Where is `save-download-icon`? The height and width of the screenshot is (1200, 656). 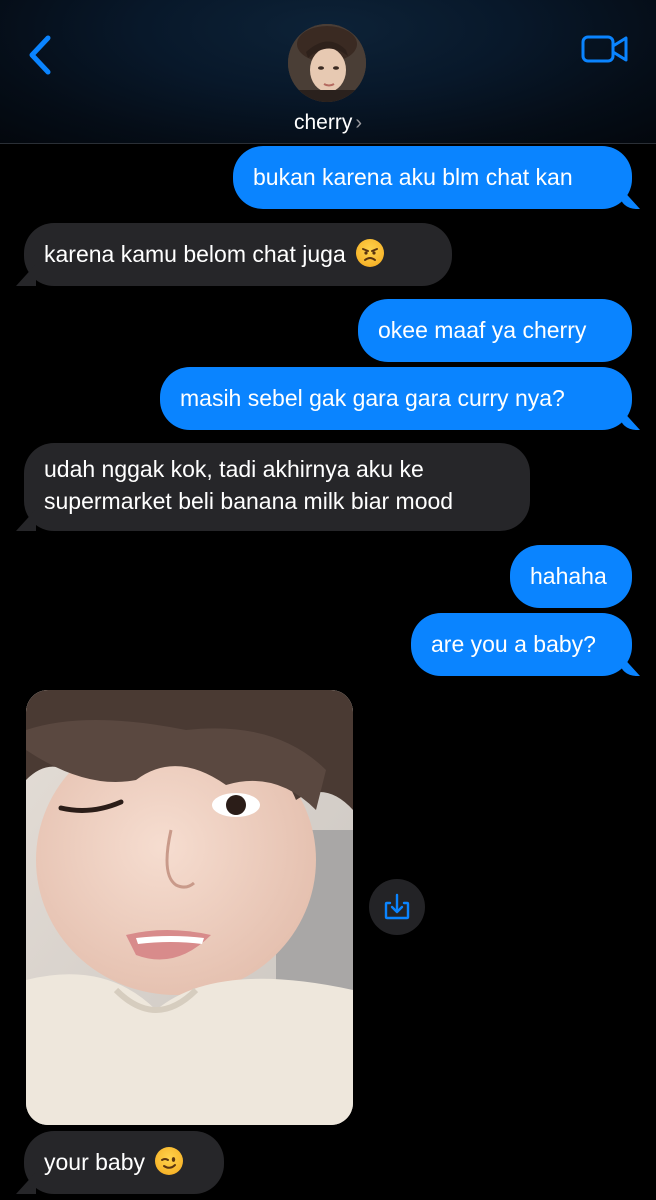 save-download-icon is located at coordinates (397, 906).